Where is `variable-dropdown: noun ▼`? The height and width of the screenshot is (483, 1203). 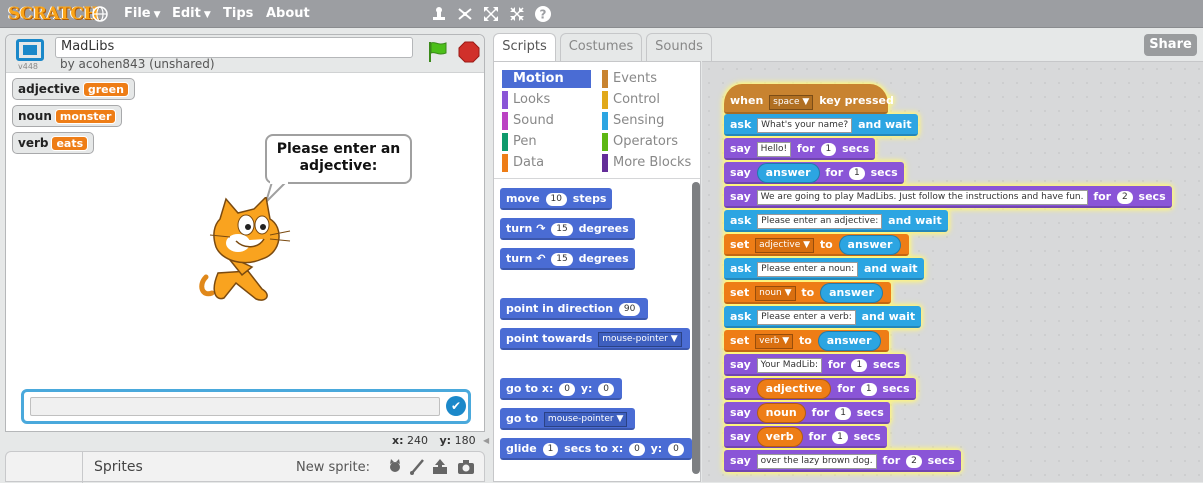 variable-dropdown: noun ▼ is located at coordinates (775, 293).